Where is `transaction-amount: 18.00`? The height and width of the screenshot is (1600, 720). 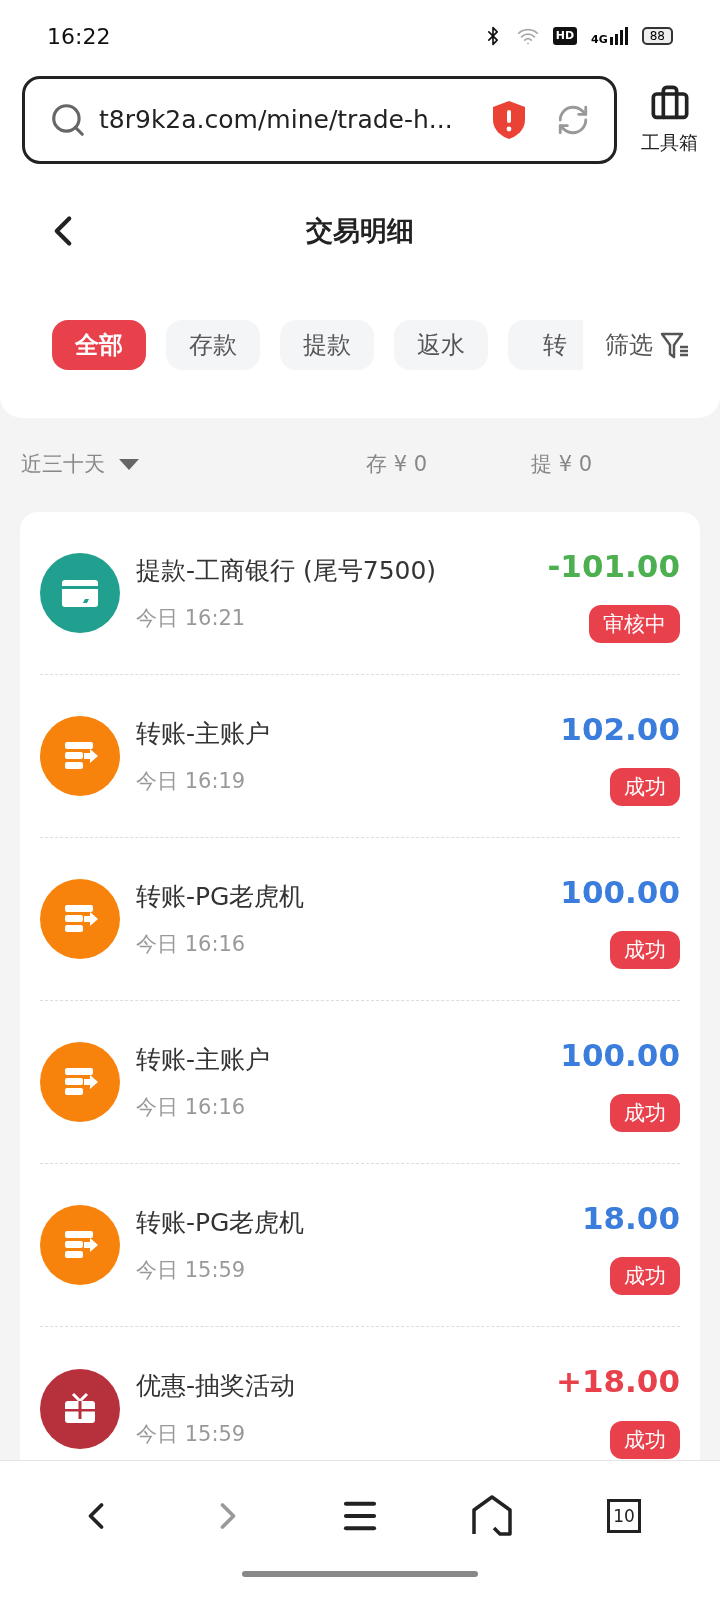
transaction-amount: 18.00 is located at coordinates (630, 1218).